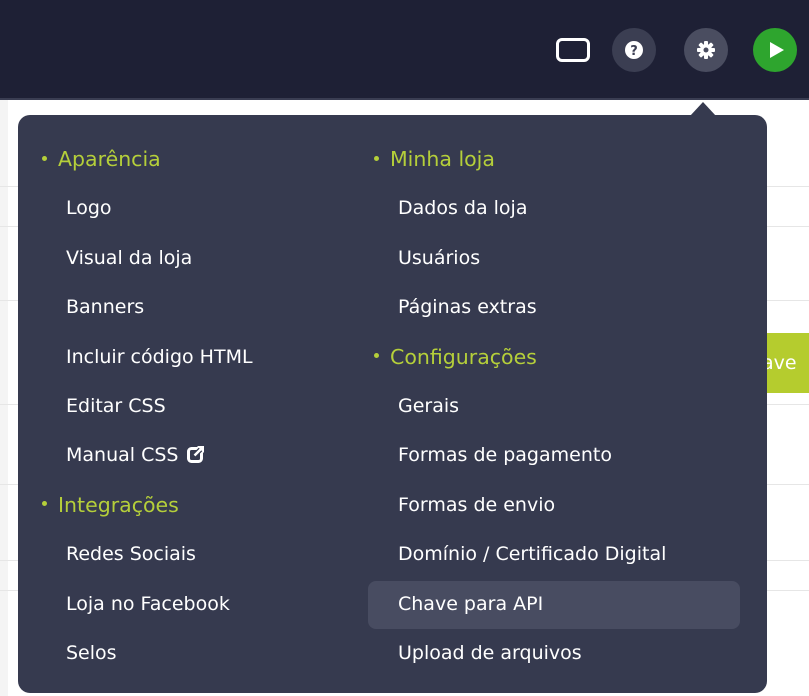 This screenshot has width=809, height=696. What do you see at coordinates (471, 603) in the screenshot?
I see `menu-item-label: Chave para API` at bounding box center [471, 603].